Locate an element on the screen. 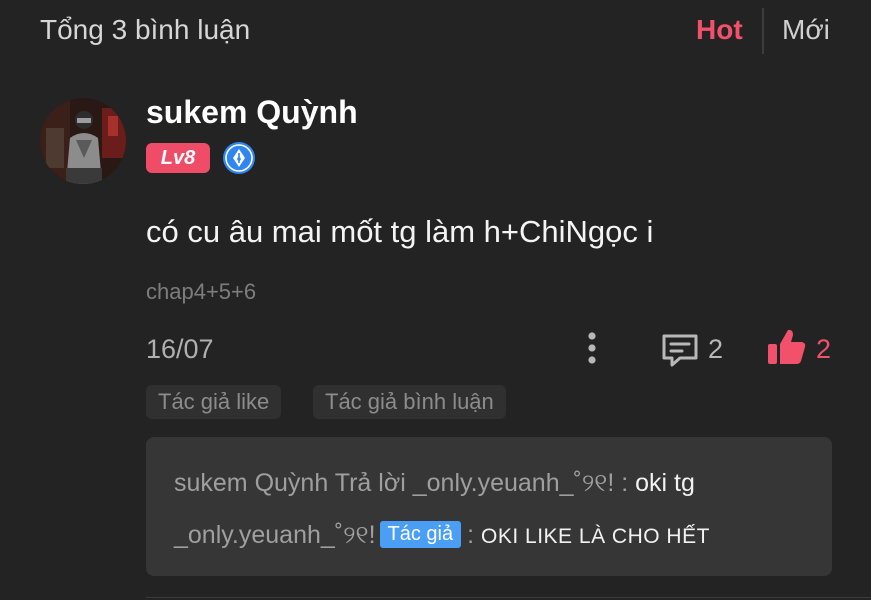  author-badge: Tác giả is located at coordinates (420, 534).